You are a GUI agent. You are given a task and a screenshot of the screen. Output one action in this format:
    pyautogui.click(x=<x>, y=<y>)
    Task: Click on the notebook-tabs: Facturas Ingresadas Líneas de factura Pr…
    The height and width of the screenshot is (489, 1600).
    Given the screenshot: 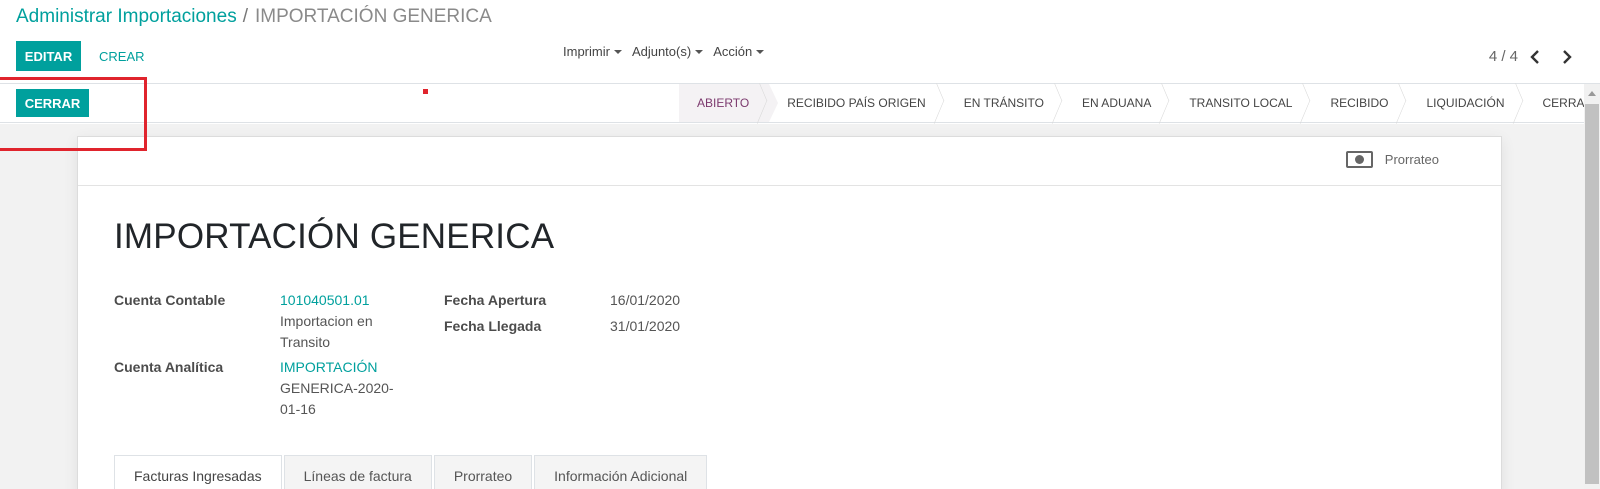 What is the action you would take?
    pyautogui.click(x=411, y=472)
    